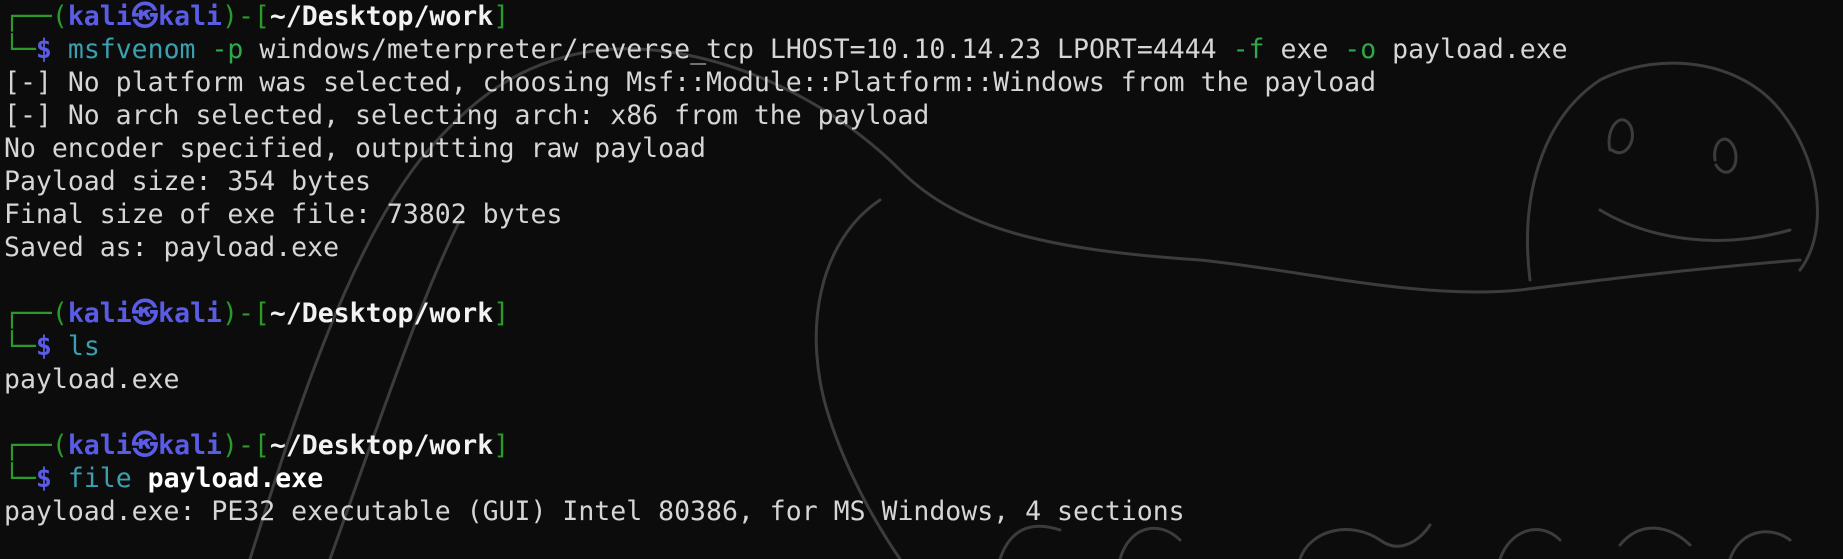 This screenshot has height=559, width=1843. I want to click on output-line: Final size of exe file: 73802 bytes, so click(283, 214).